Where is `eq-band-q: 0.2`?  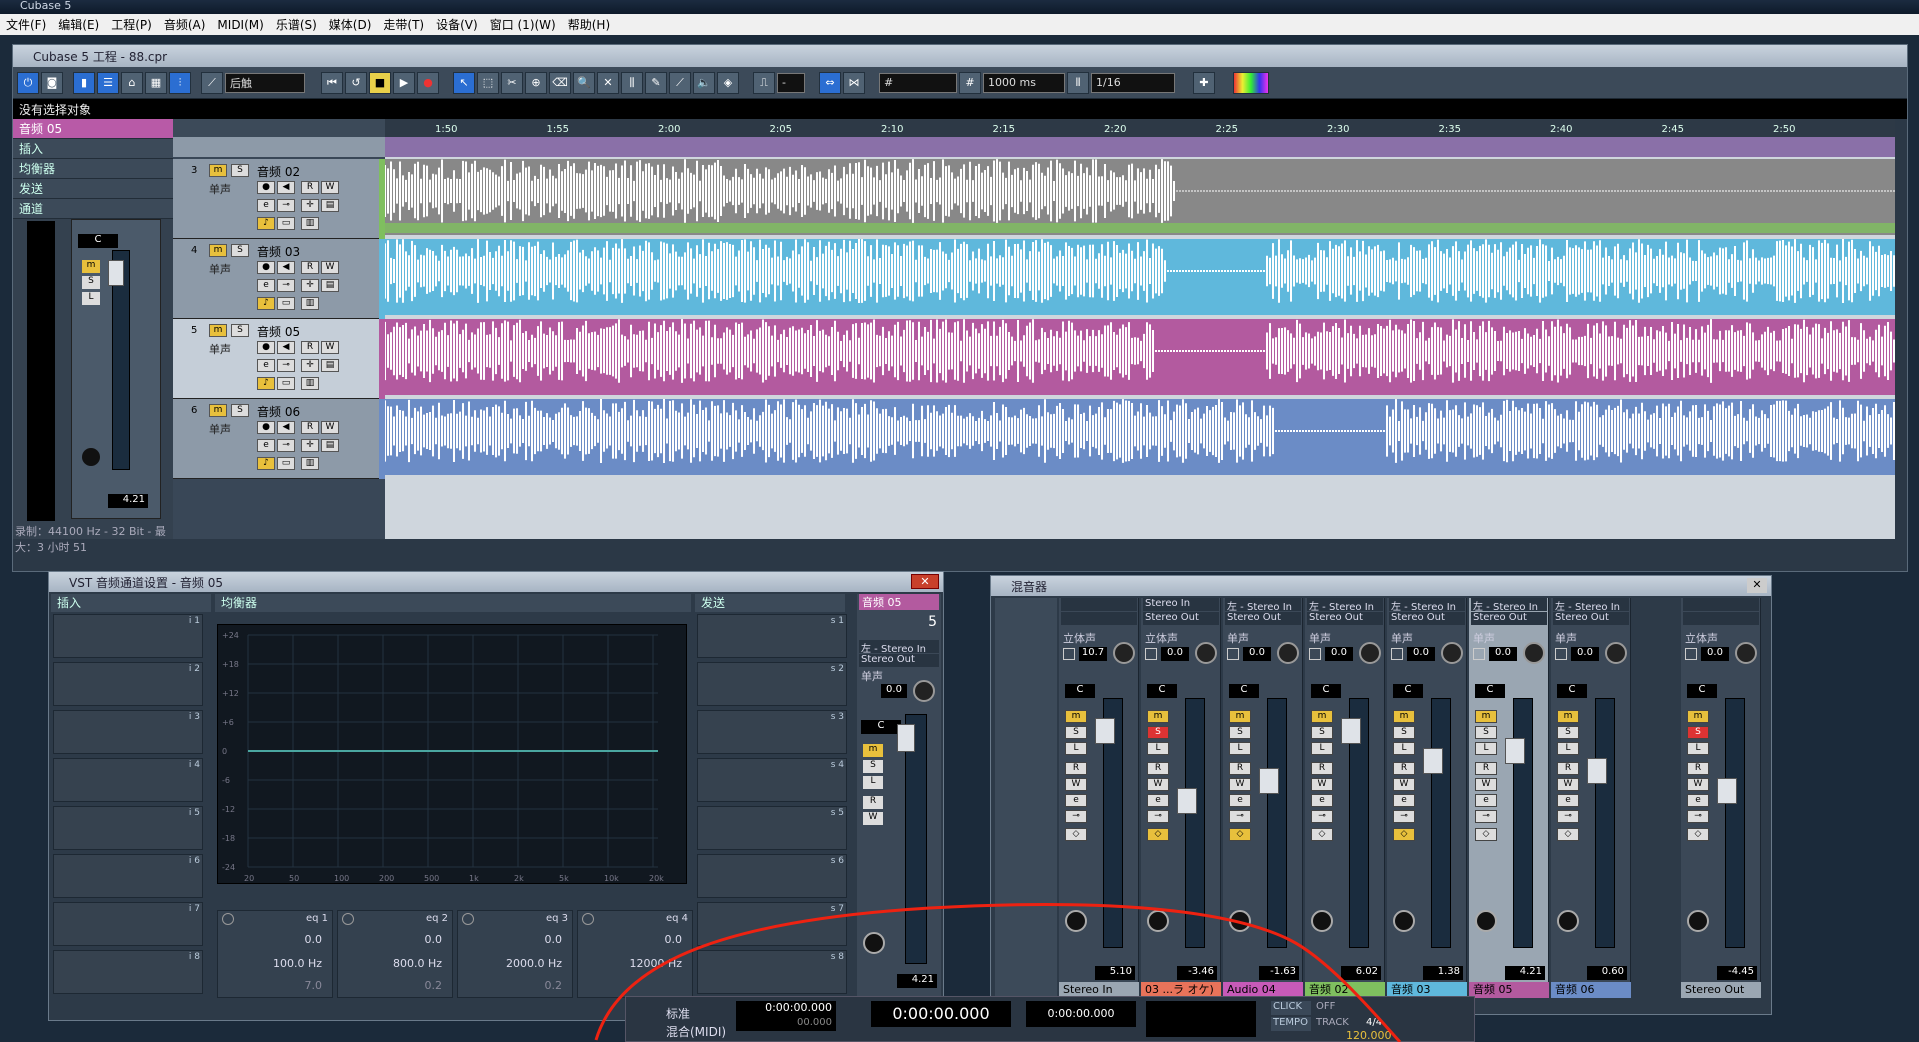 eq-band-q: 0.2 is located at coordinates (434, 985).